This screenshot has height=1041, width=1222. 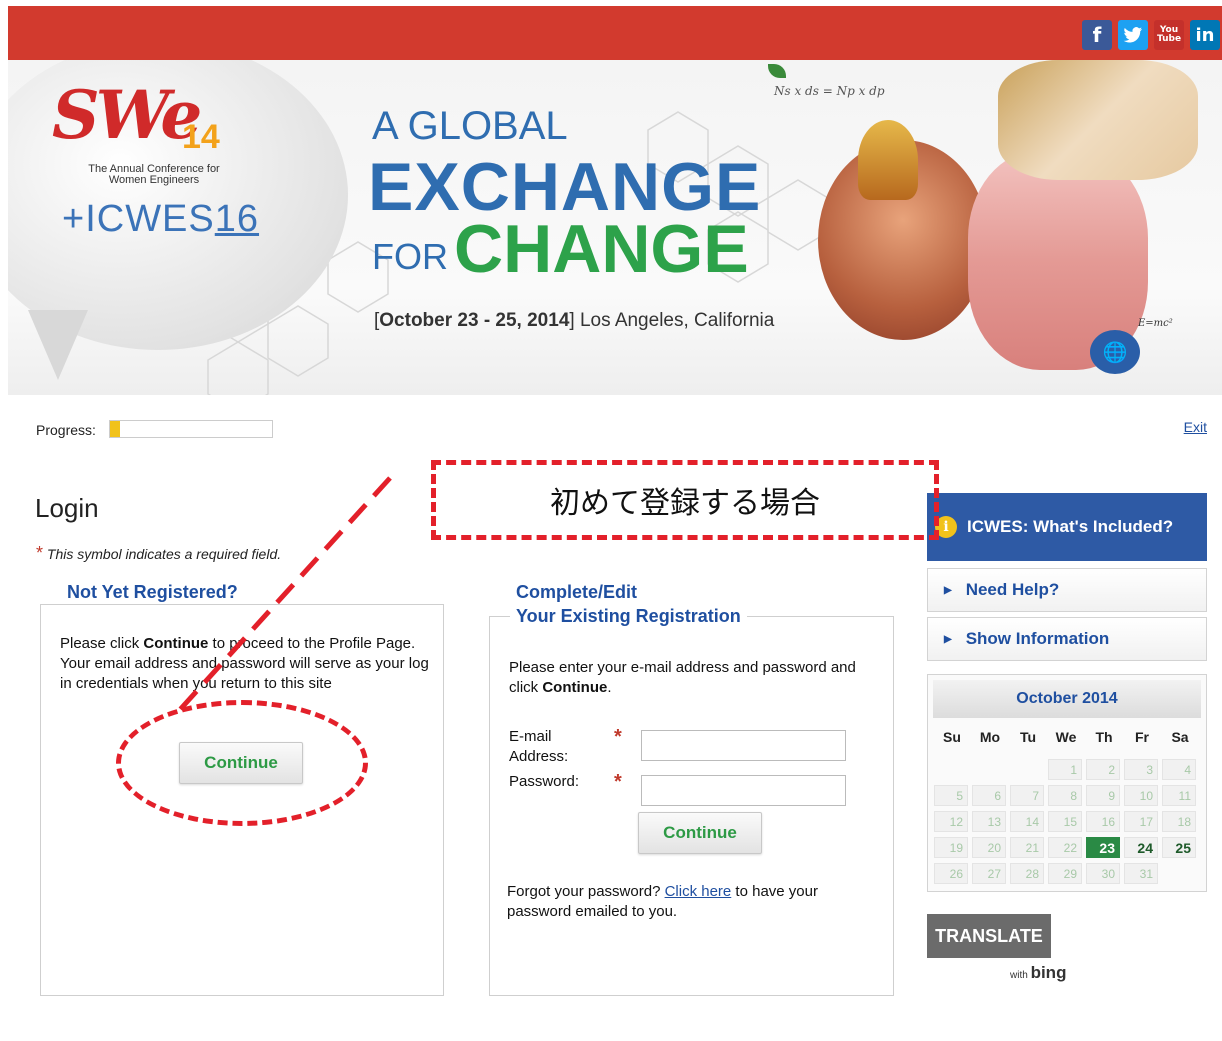 I want to click on bing-name-text: bing, so click(x=1048, y=972).